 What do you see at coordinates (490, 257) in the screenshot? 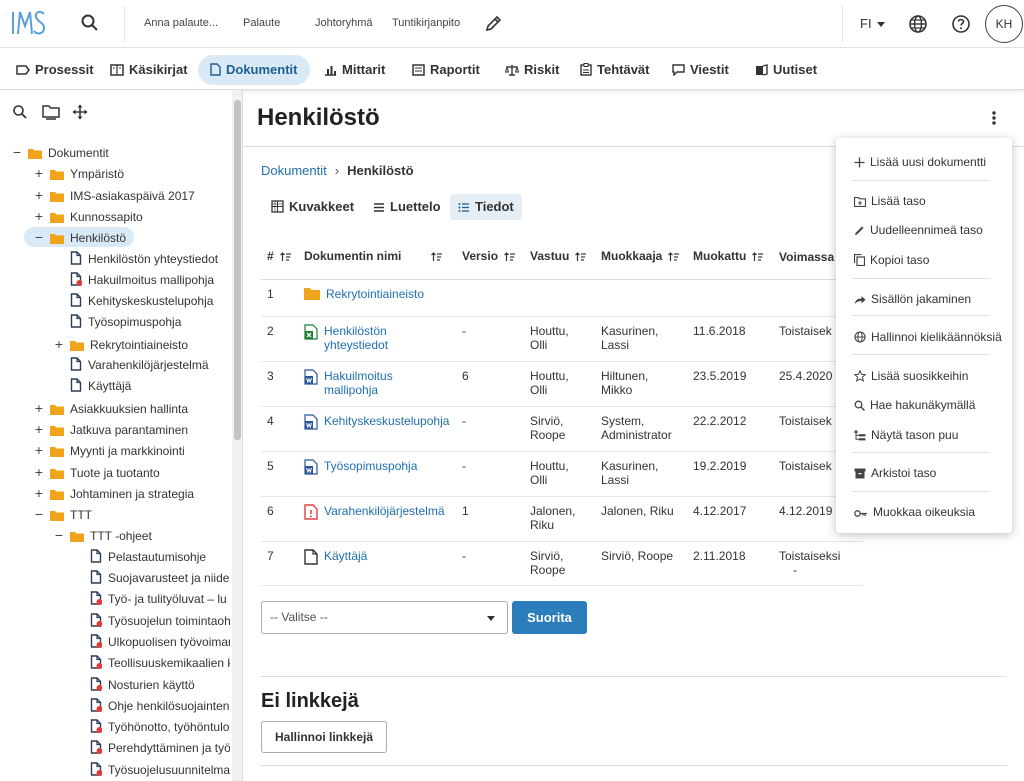
I see `column-header: Versio` at bounding box center [490, 257].